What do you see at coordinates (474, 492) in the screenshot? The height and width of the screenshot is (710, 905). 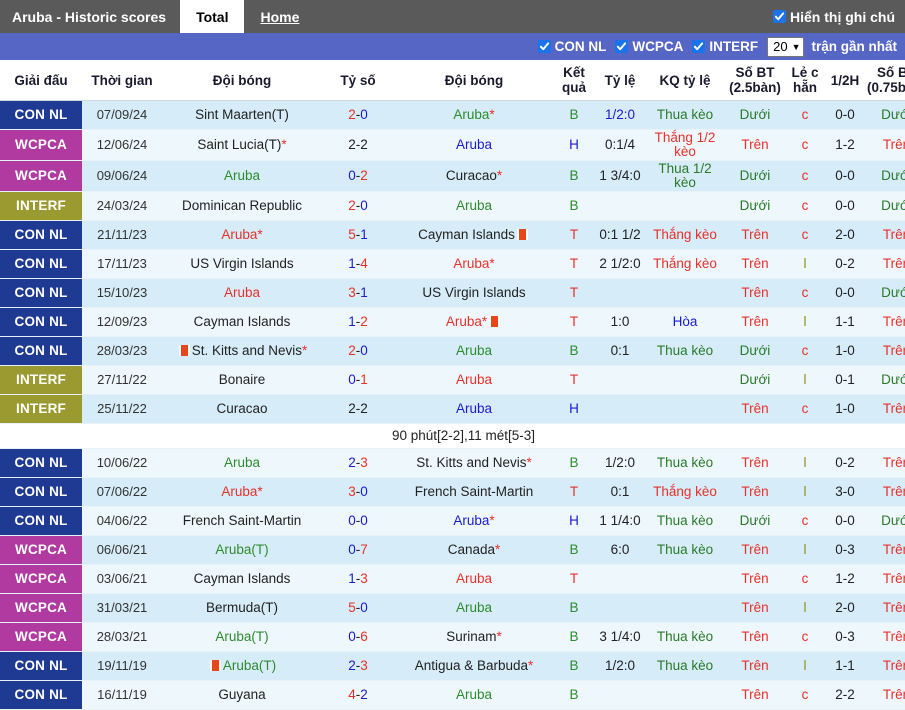 I see `away-team: French Saint-Martin` at bounding box center [474, 492].